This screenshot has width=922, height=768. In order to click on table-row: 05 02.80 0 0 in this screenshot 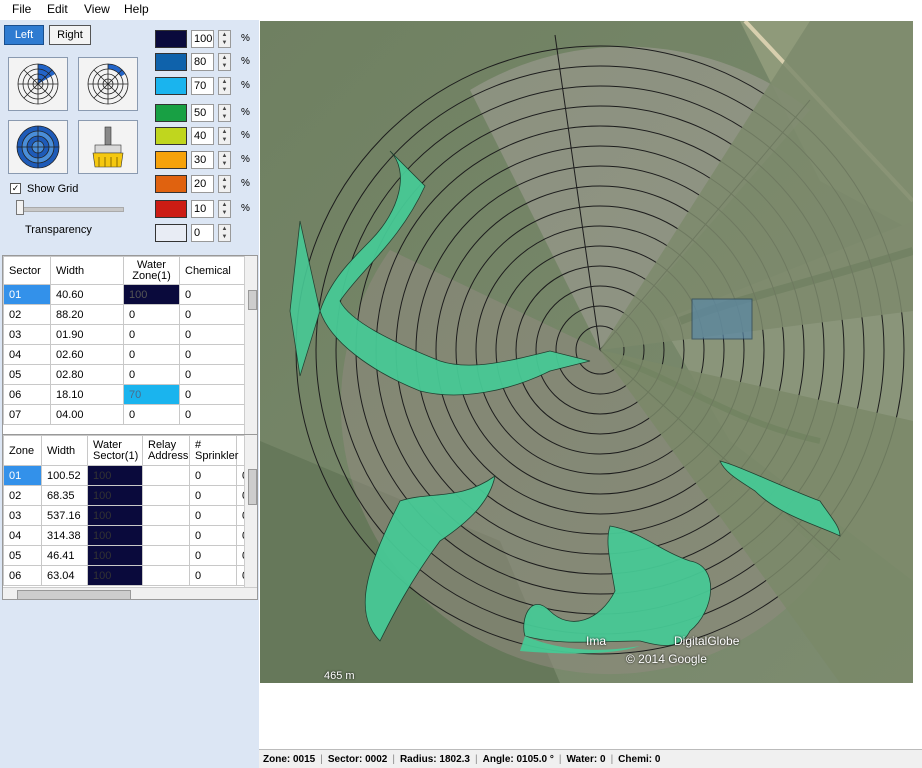, I will do `click(124, 374)`.